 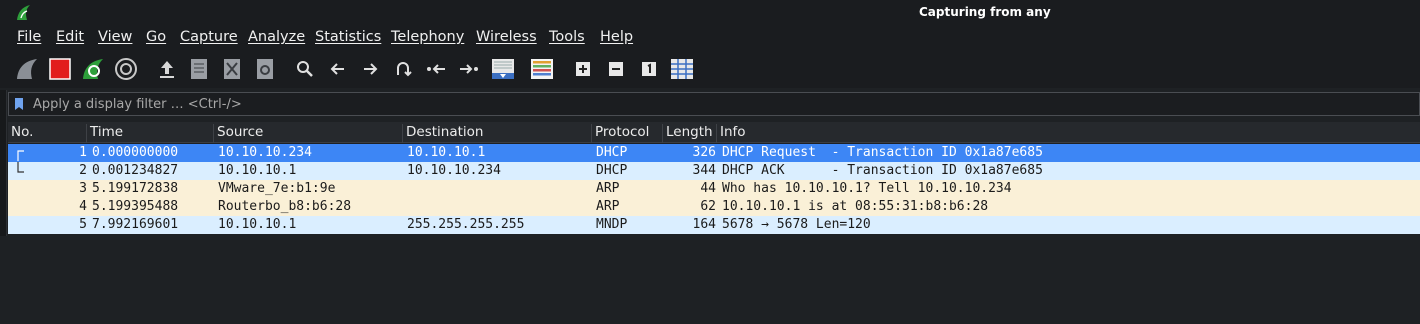 What do you see at coordinates (60, 69) in the screenshot?
I see `stop-capture-icon` at bounding box center [60, 69].